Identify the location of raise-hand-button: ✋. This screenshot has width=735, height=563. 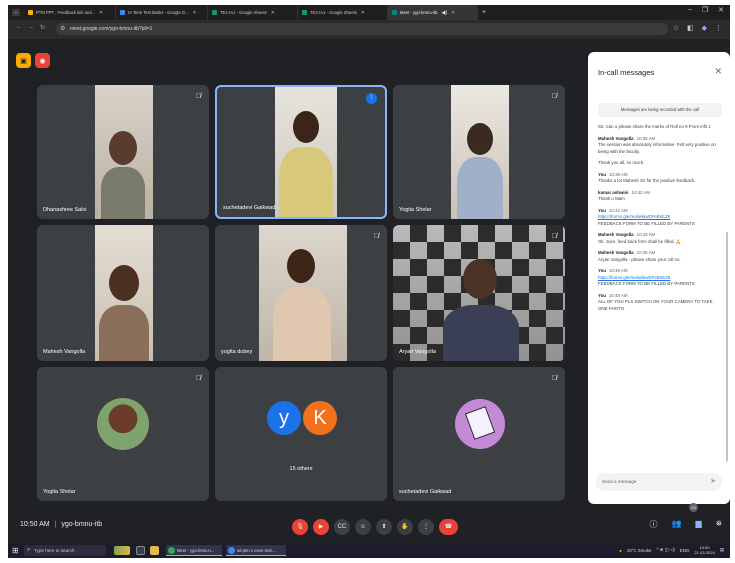
(405, 527).